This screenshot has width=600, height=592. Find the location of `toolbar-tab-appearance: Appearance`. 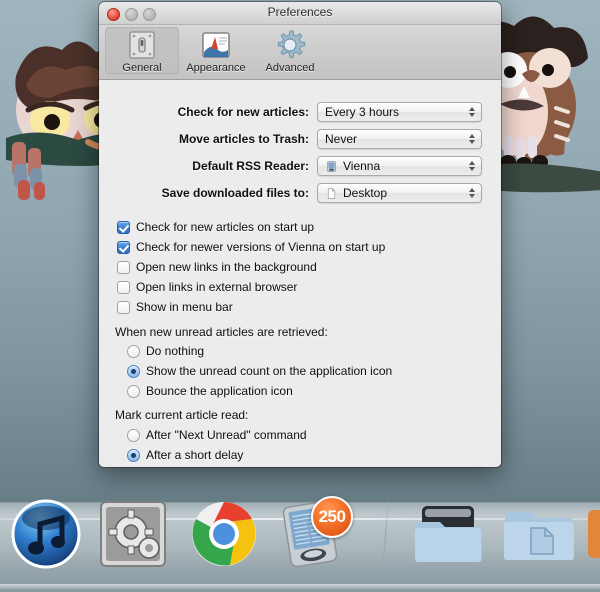

toolbar-tab-appearance: Appearance is located at coordinates (216, 50).